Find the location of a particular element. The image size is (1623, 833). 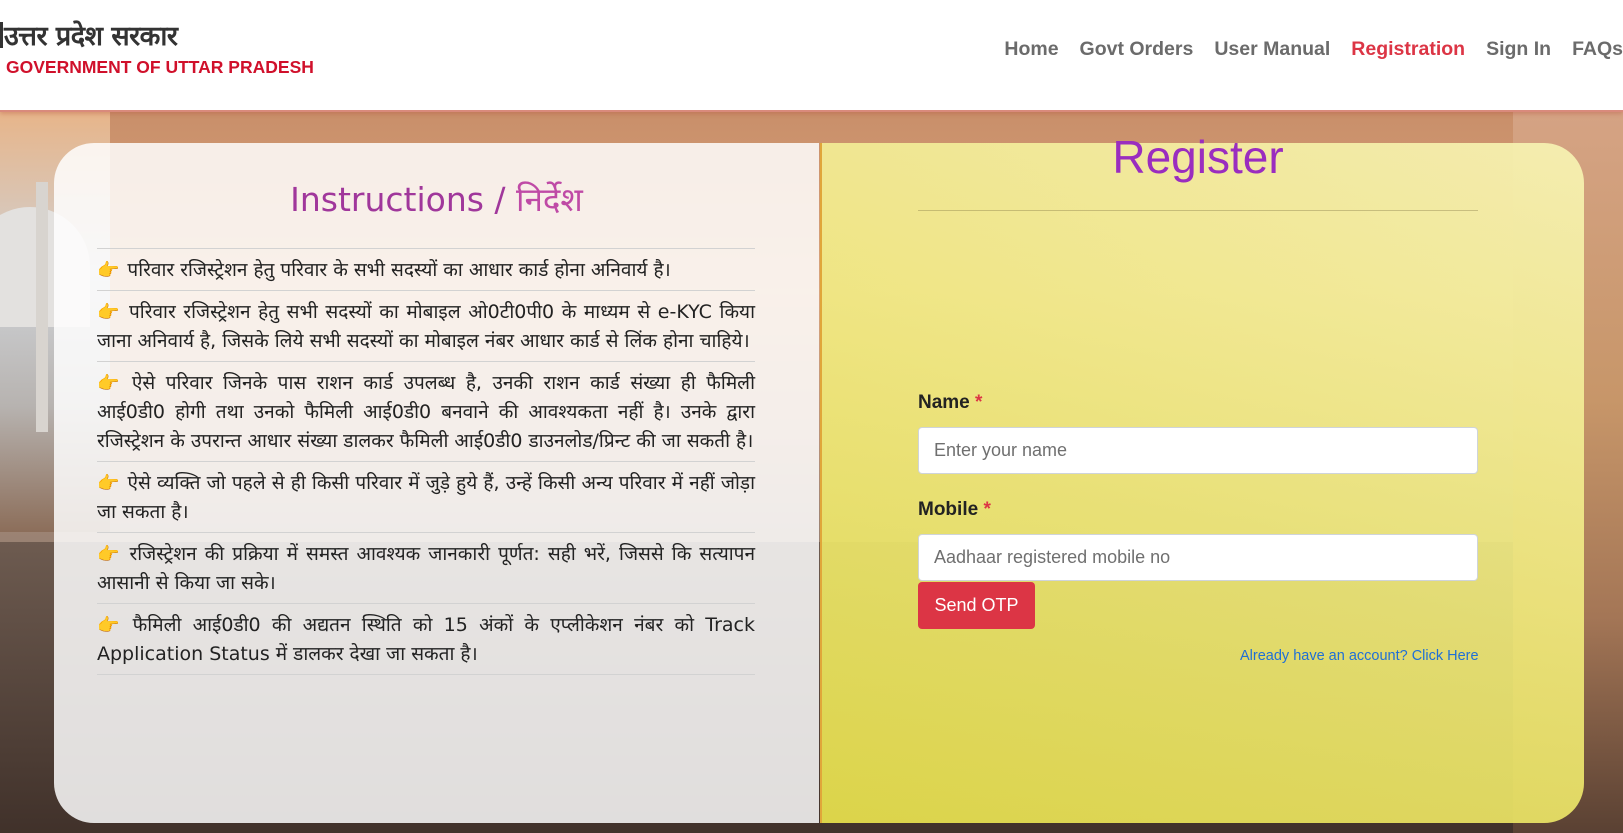

brand-divider is located at coordinates (1, 35).